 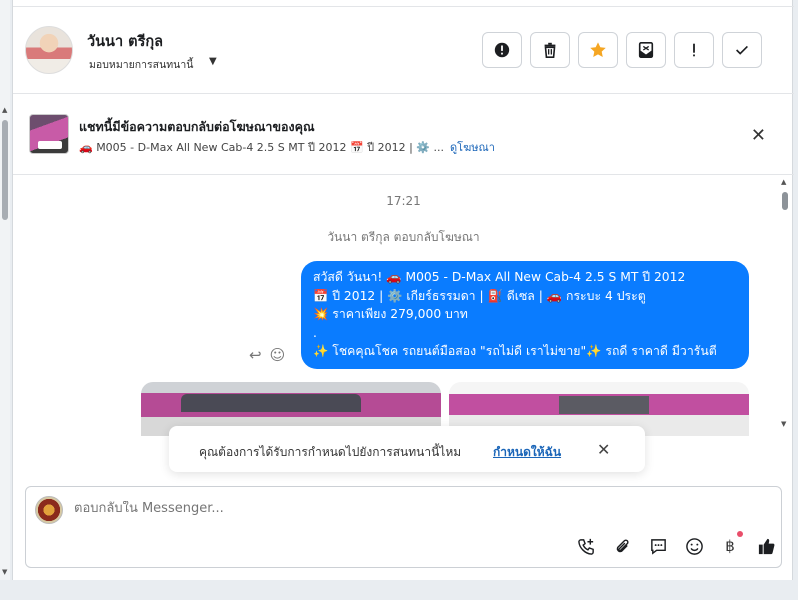 What do you see at coordinates (255, 355) in the screenshot?
I see `reply-icon: ↩` at bounding box center [255, 355].